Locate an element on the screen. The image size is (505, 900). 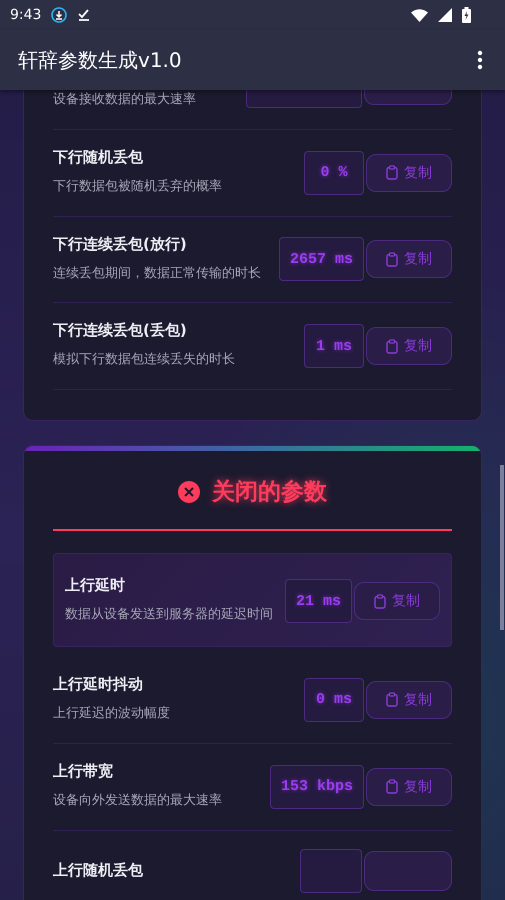
check-icon is located at coordinates (84, 15).